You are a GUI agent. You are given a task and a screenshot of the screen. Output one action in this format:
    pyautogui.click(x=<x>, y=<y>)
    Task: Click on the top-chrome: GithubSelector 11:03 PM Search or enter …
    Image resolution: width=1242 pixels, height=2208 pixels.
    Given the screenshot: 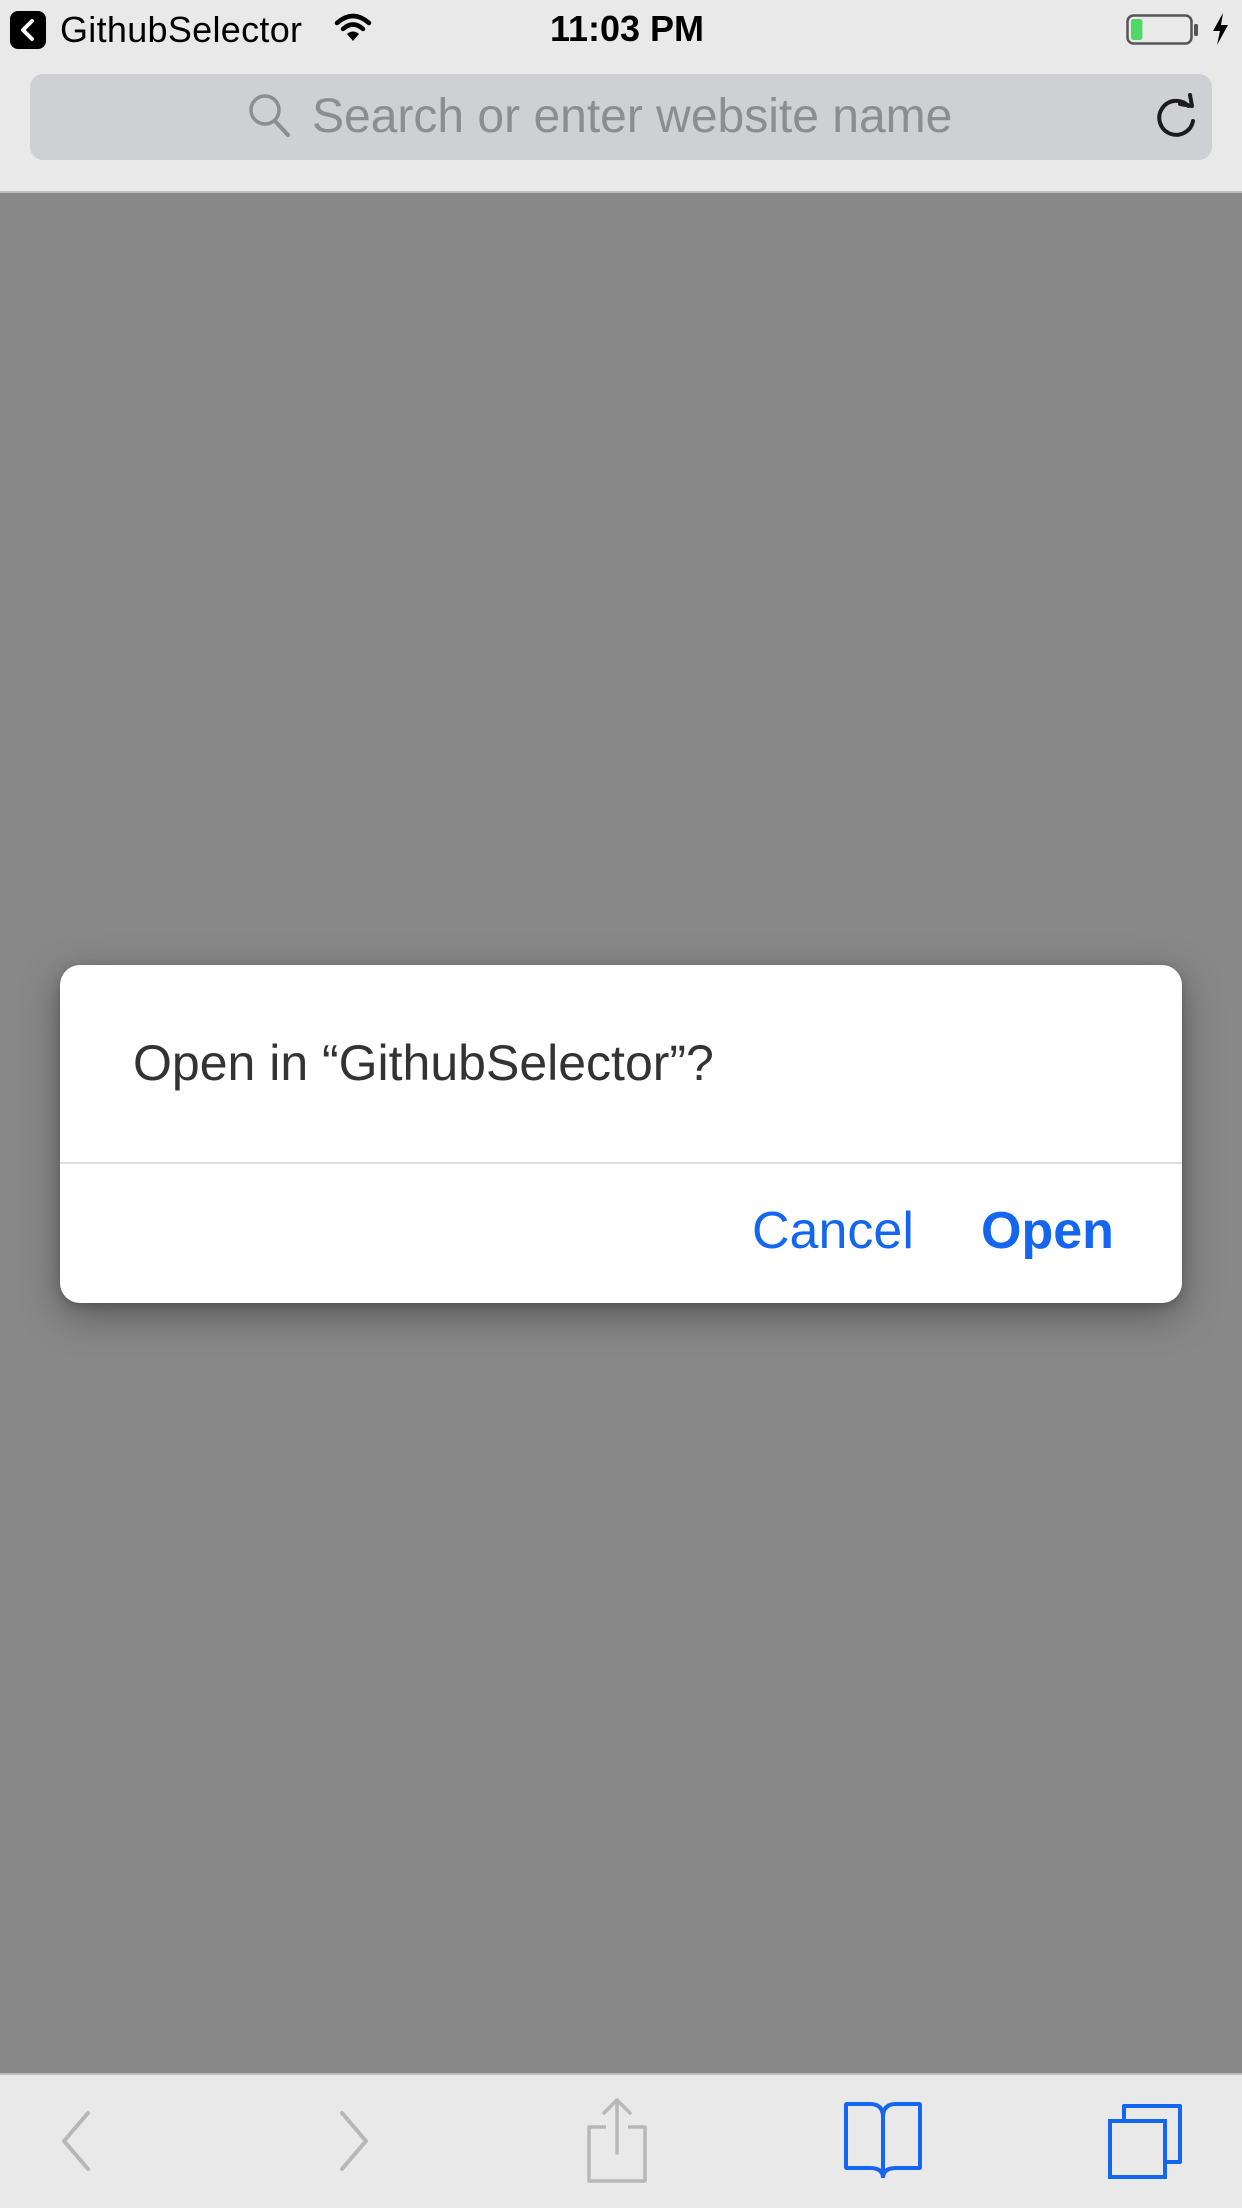 What is the action you would take?
    pyautogui.click(x=621, y=96)
    